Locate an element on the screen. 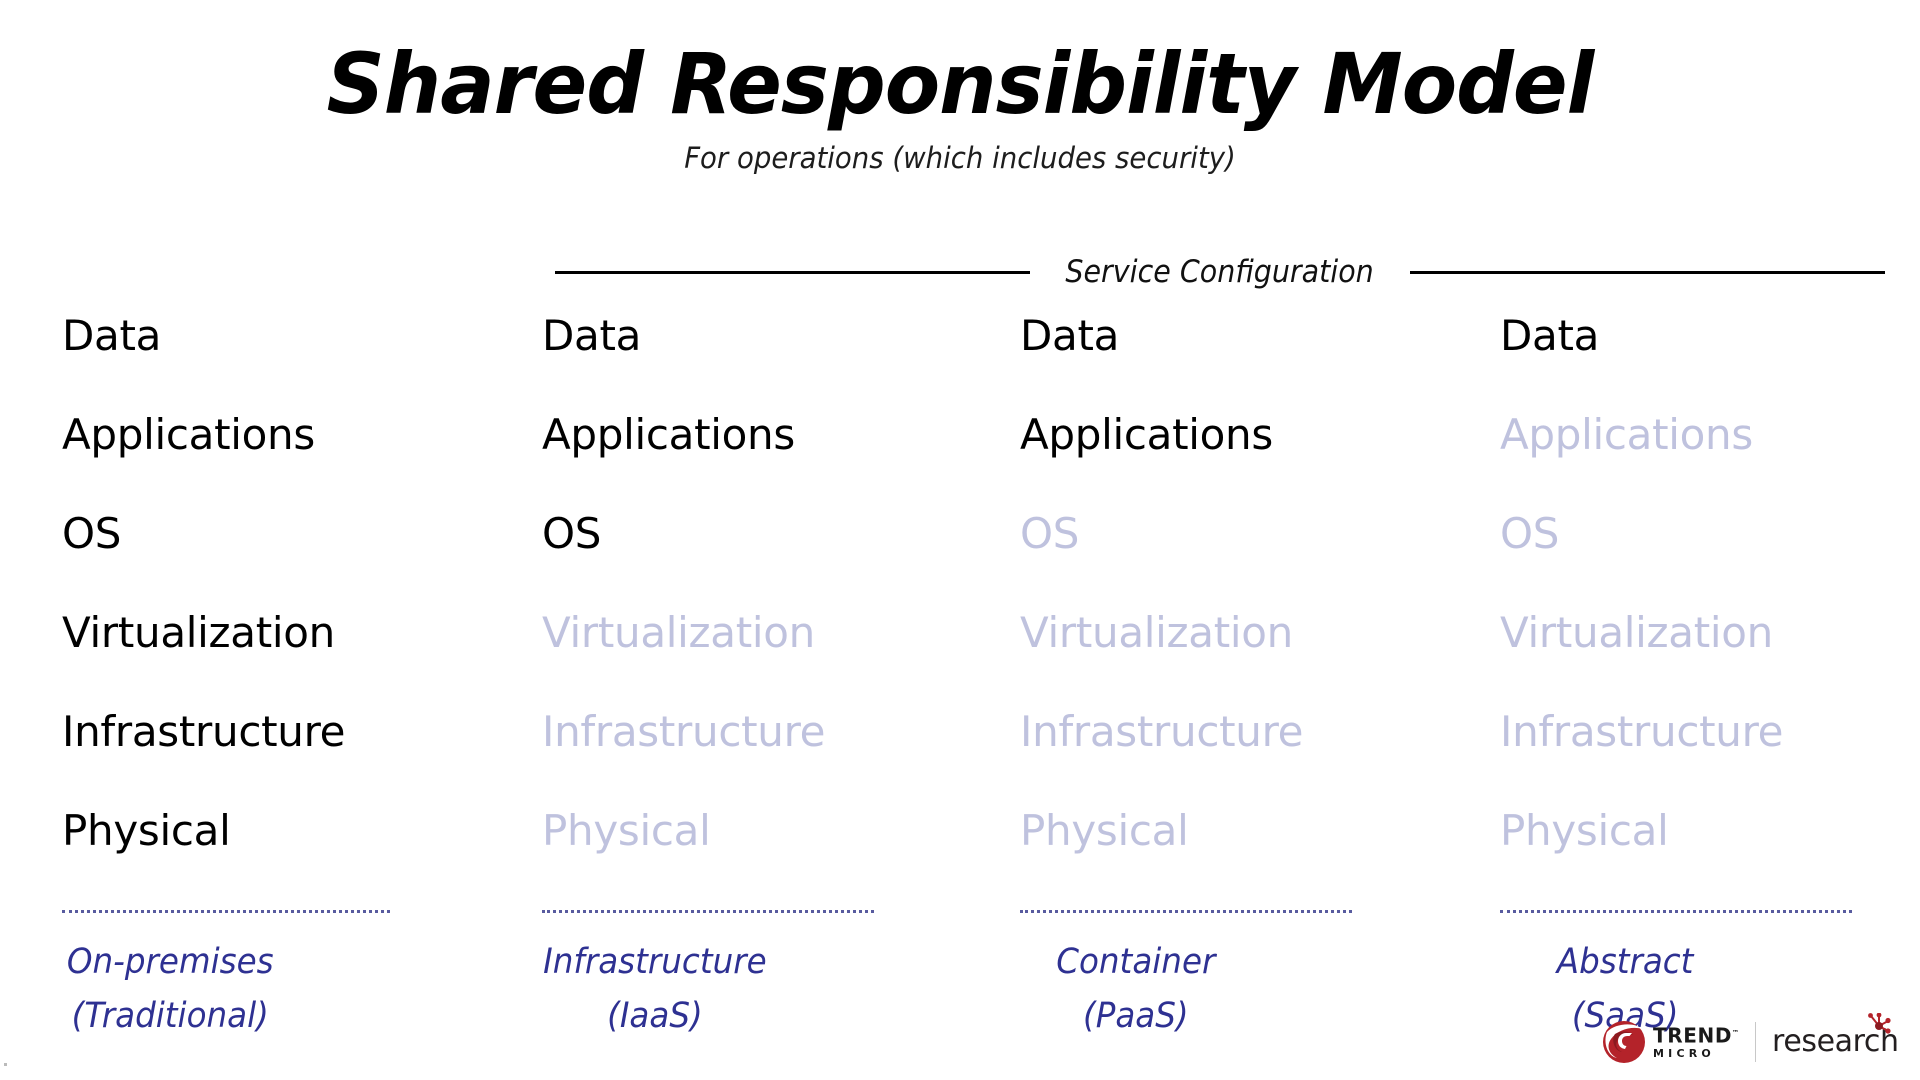  trend-micro-brand-line2: MICRO is located at coordinates (1684, 1053).